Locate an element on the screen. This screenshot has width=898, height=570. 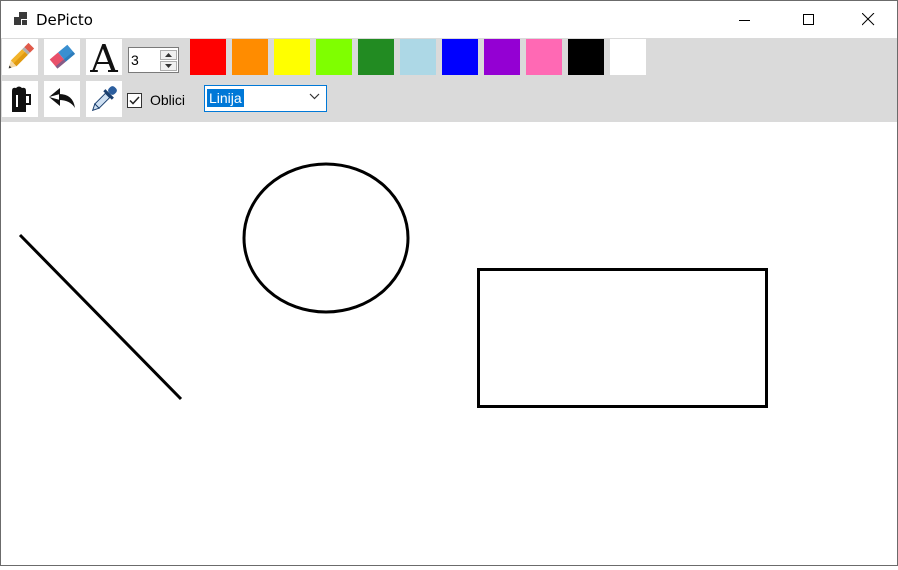
eyedropper-icon is located at coordinates (104, 99).